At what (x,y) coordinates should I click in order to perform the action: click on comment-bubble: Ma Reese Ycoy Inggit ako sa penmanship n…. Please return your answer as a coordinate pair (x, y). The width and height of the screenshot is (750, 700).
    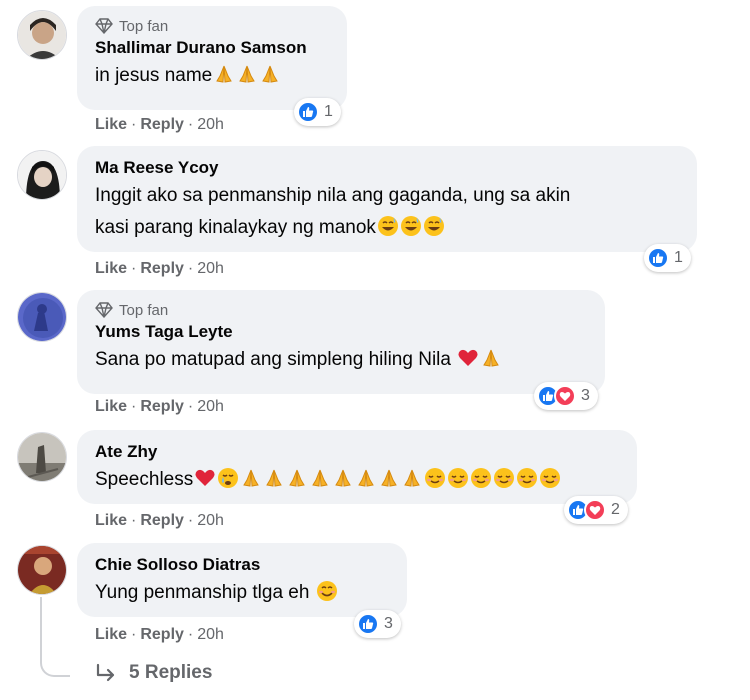
    Looking at the image, I should click on (387, 199).